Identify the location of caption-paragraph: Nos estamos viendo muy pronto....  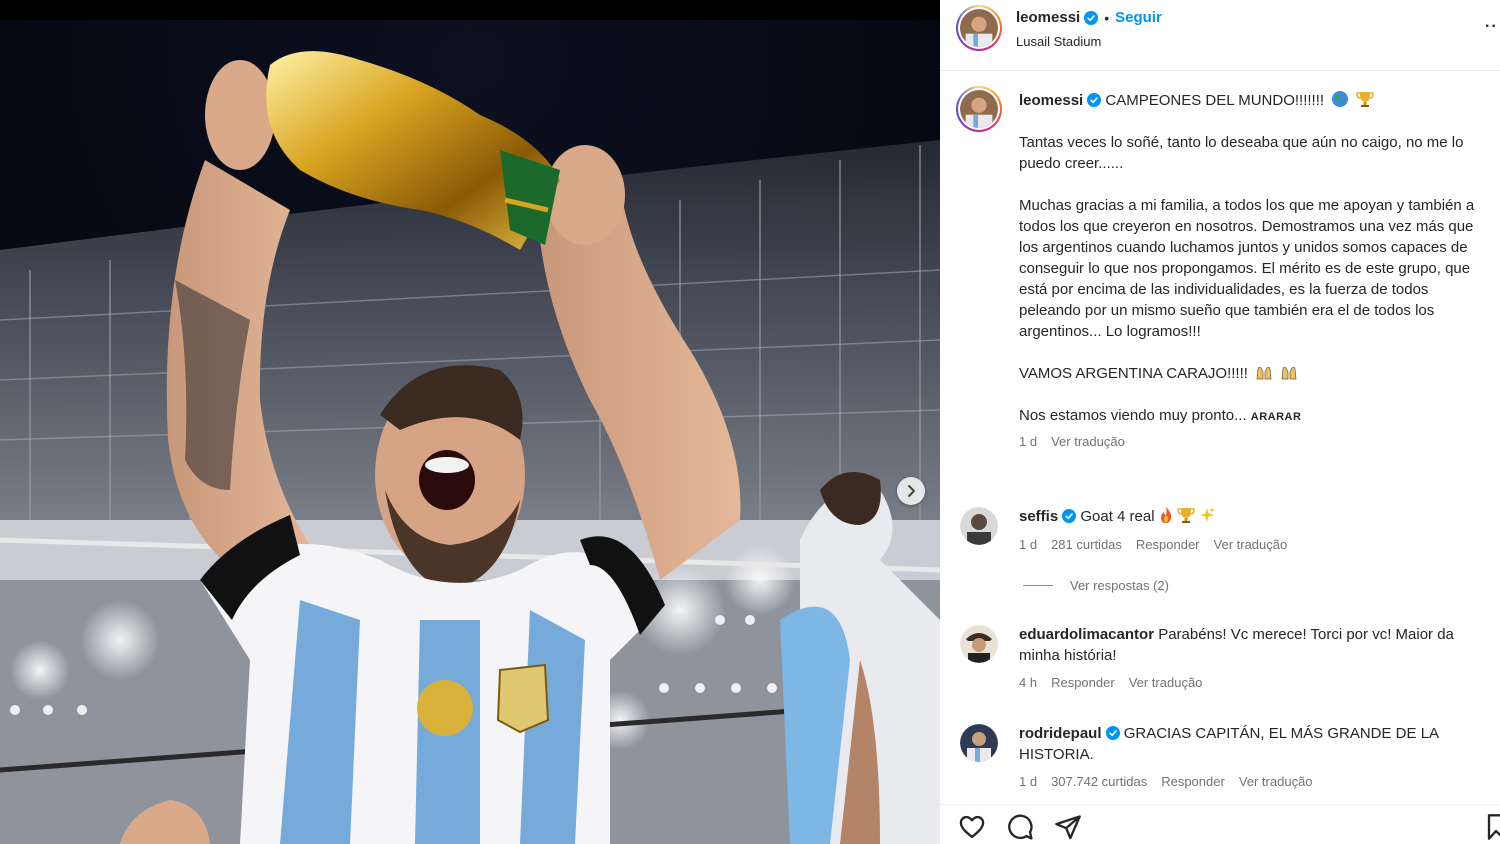
(1133, 415).